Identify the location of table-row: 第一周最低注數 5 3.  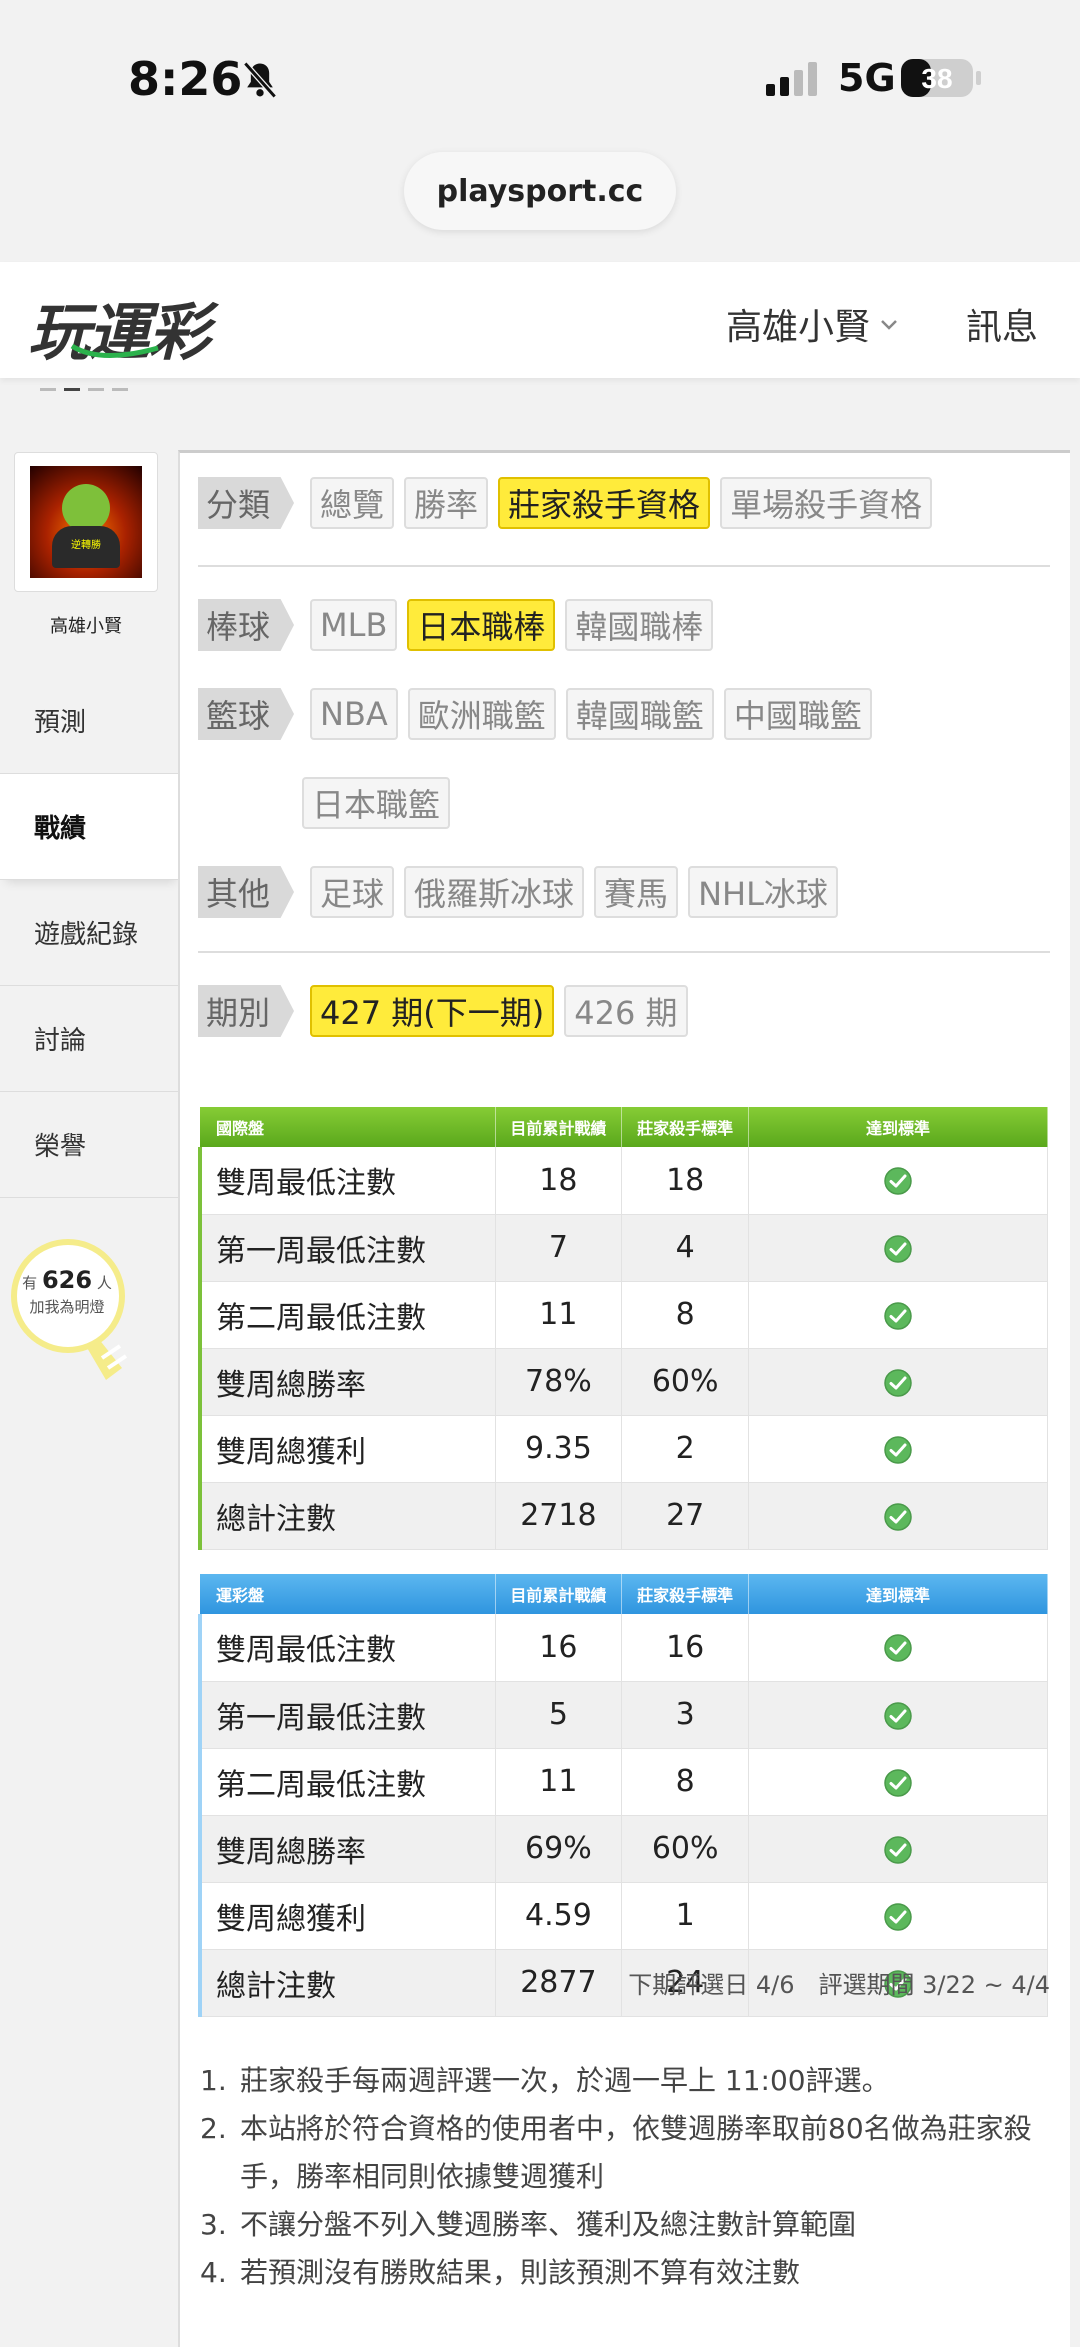
(623, 1715).